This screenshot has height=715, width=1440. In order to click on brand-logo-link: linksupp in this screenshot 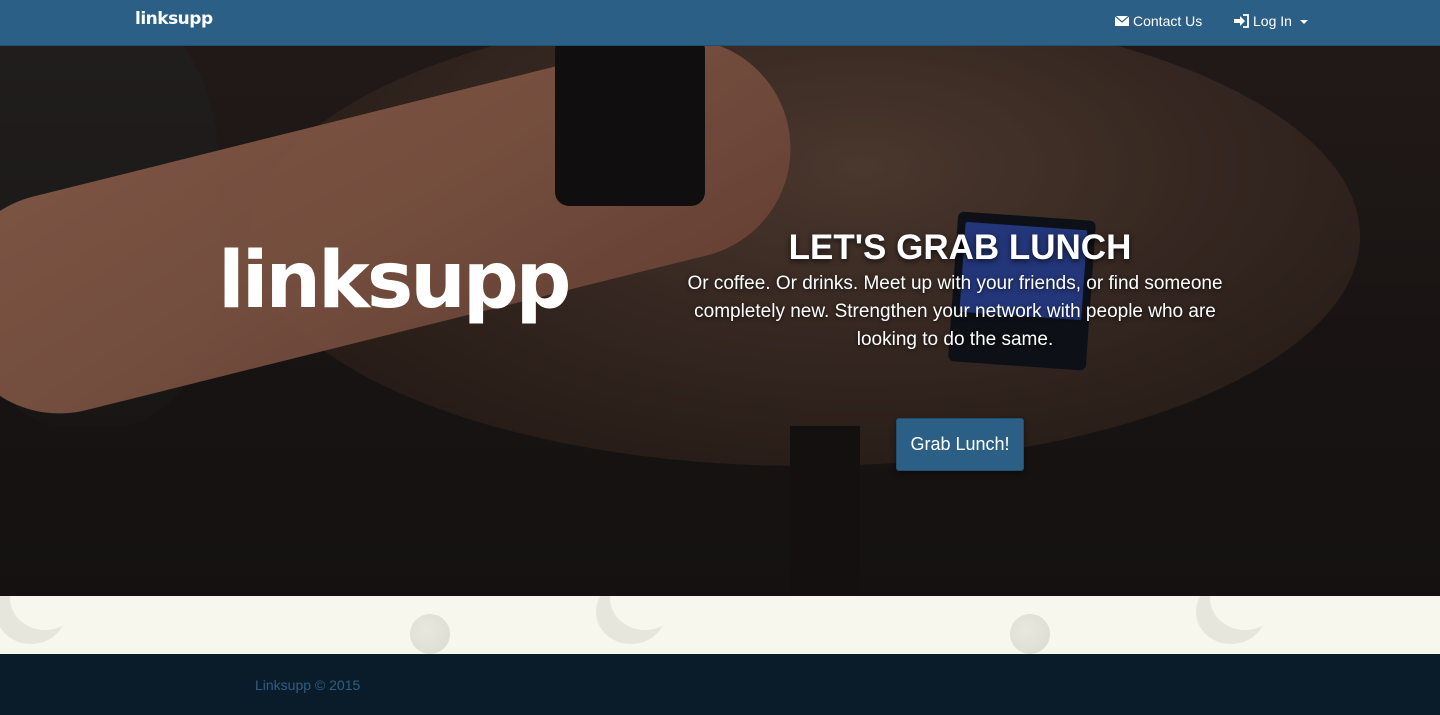, I will do `click(174, 19)`.